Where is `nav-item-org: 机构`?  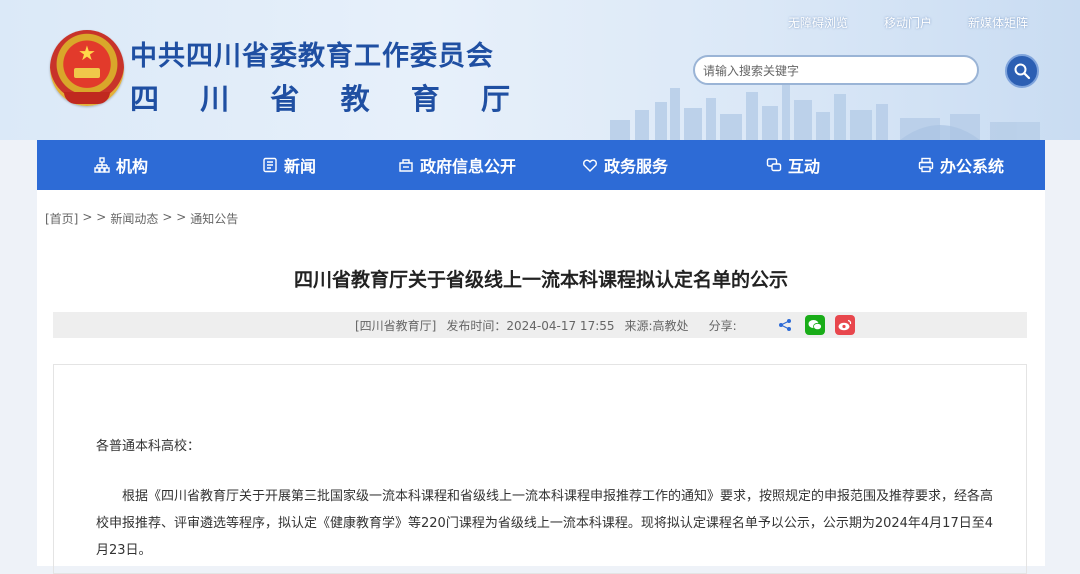 nav-item-org: 机构 is located at coordinates (121, 165).